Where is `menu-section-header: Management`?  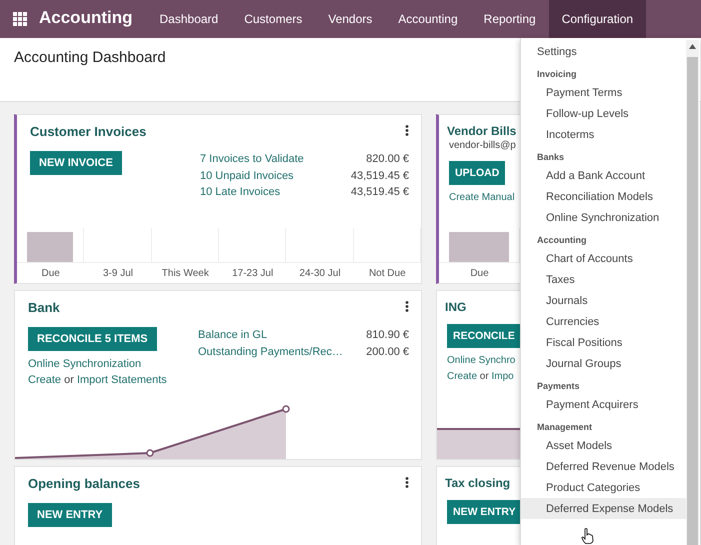 menu-section-header: Management is located at coordinates (564, 427).